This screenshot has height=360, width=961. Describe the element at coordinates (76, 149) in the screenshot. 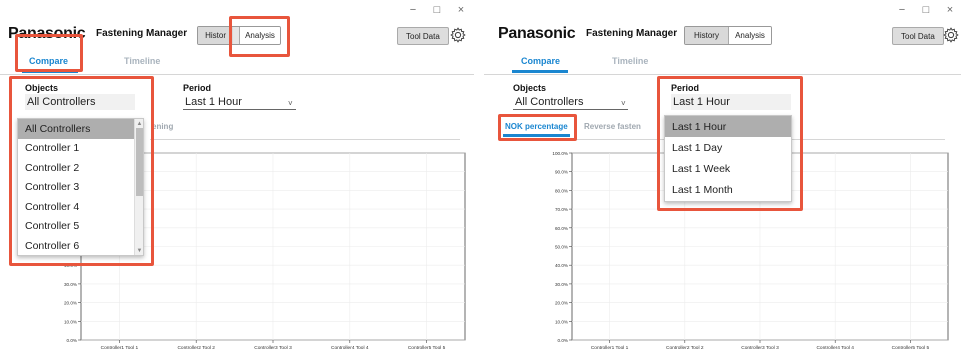

I see `objects-option: Controller 1` at that location.